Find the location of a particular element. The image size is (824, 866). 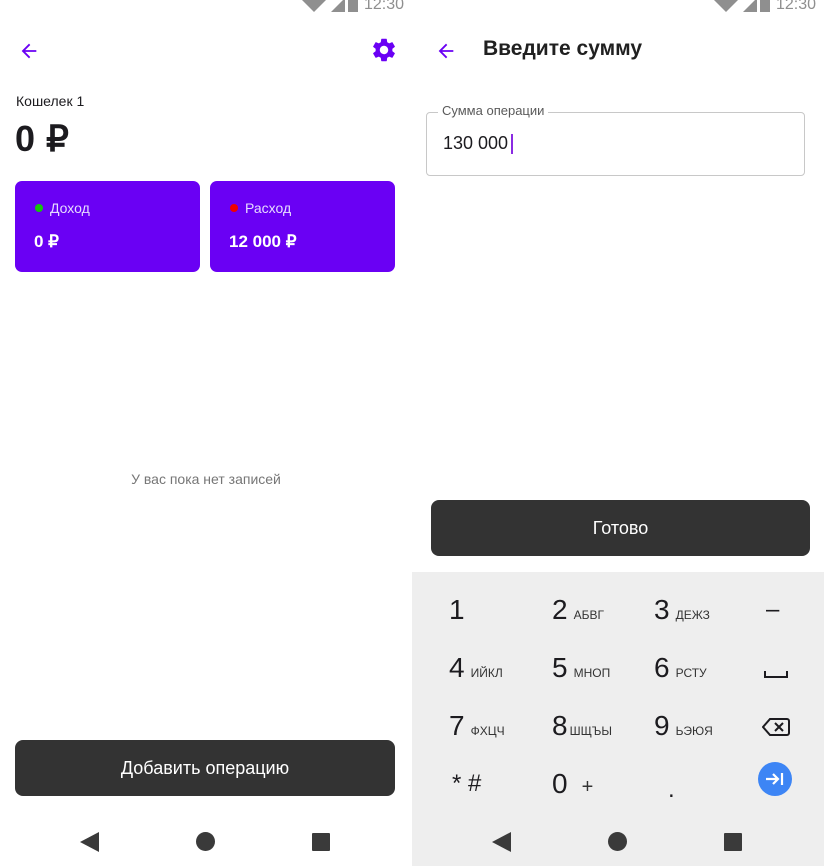

wallet-balance: 0 ₽ is located at coordinates (42, 138).